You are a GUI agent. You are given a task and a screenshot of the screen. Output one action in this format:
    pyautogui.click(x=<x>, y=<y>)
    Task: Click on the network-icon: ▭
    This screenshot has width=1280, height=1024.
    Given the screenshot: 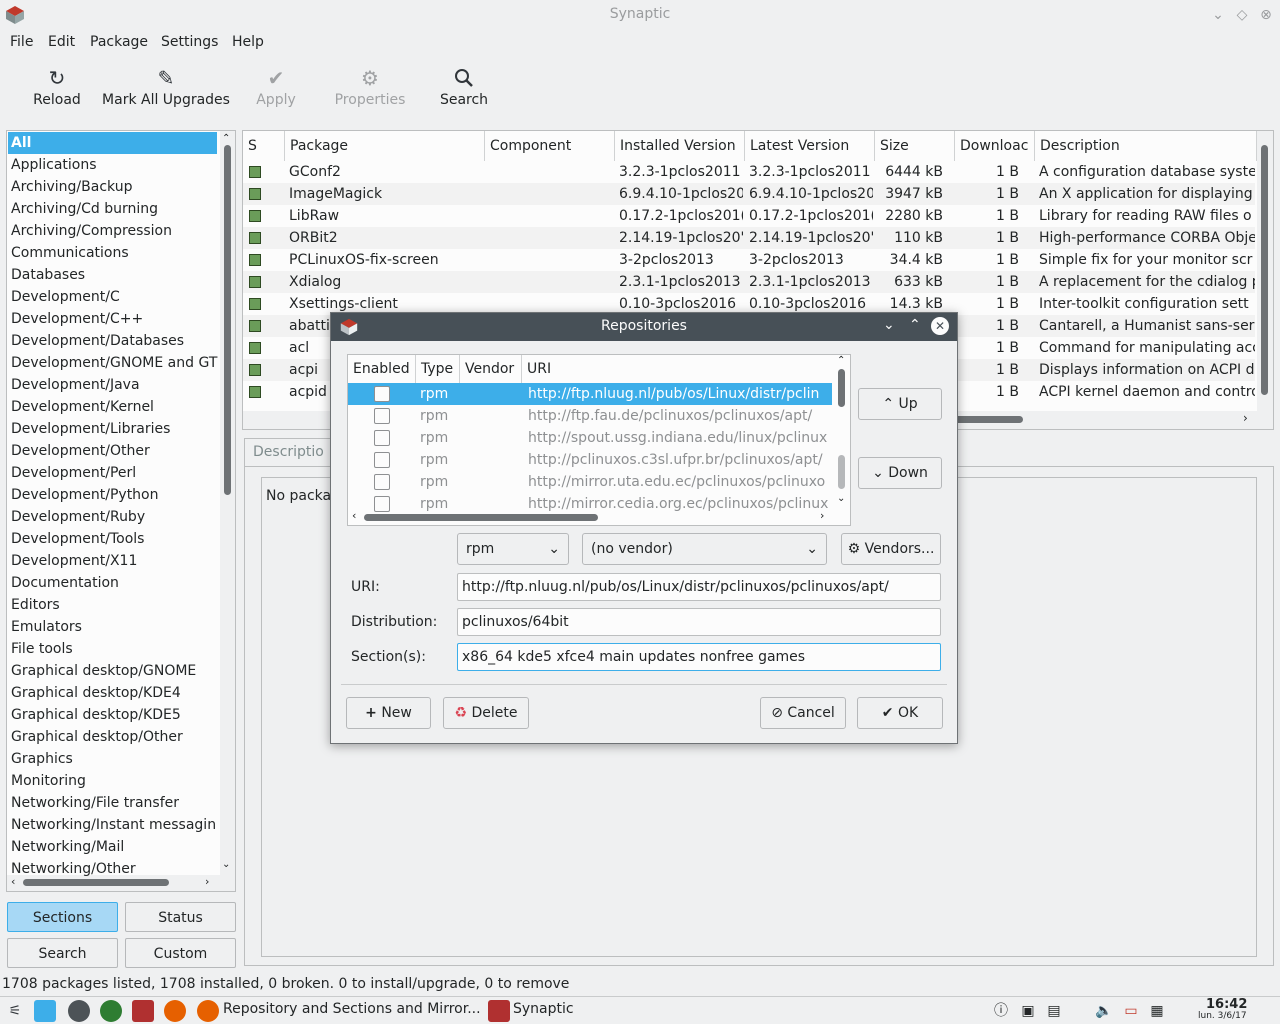 What is the action you would take?
    pyautogui.click(x=1131, y=1011)
    